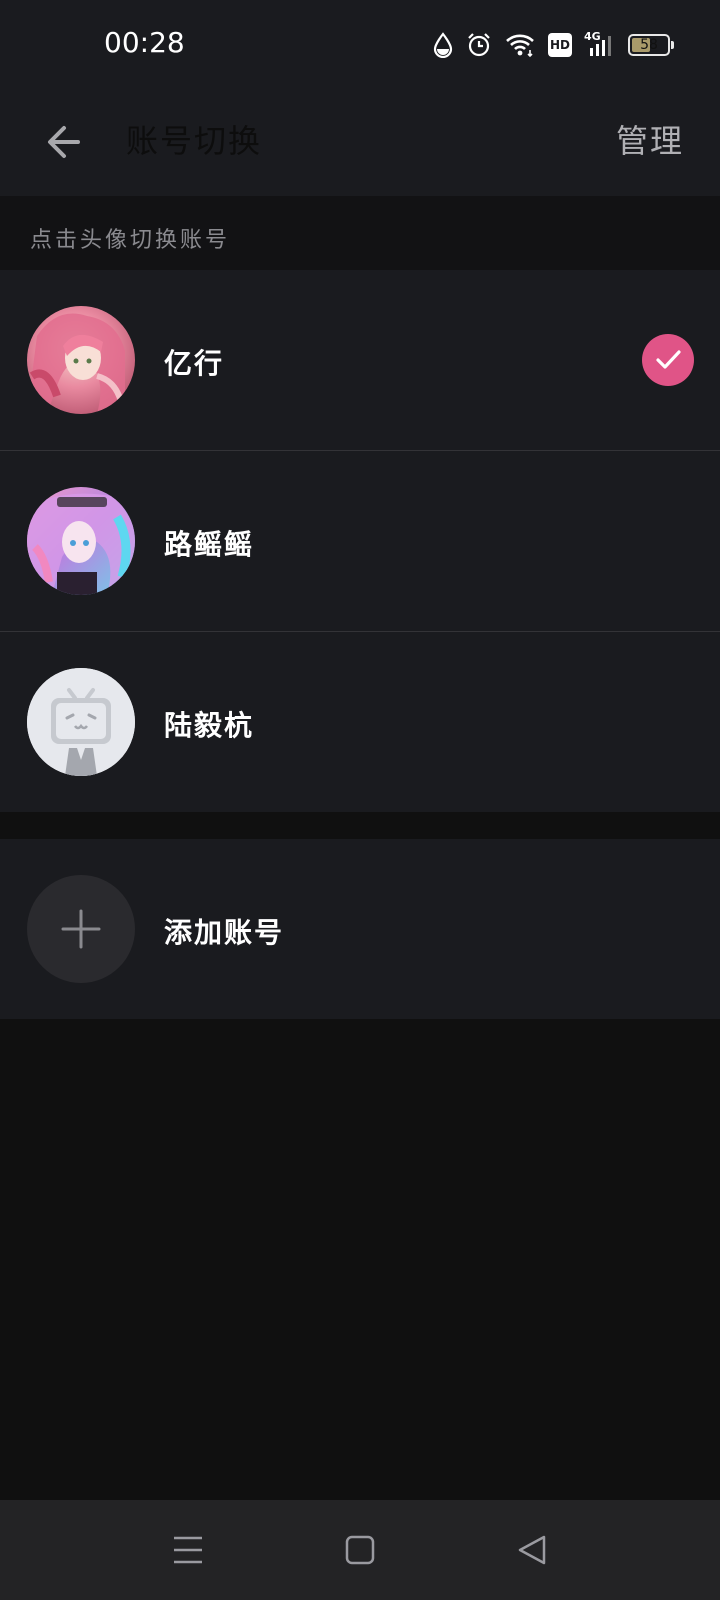  Describe the element at coordinates (520, 45) in the screenshot. I see `wifi-icon` at that location.